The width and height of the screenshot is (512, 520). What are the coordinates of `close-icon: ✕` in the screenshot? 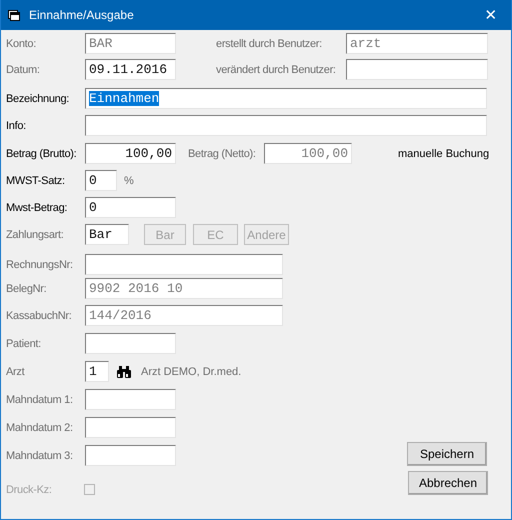 It's located at (491, 15).